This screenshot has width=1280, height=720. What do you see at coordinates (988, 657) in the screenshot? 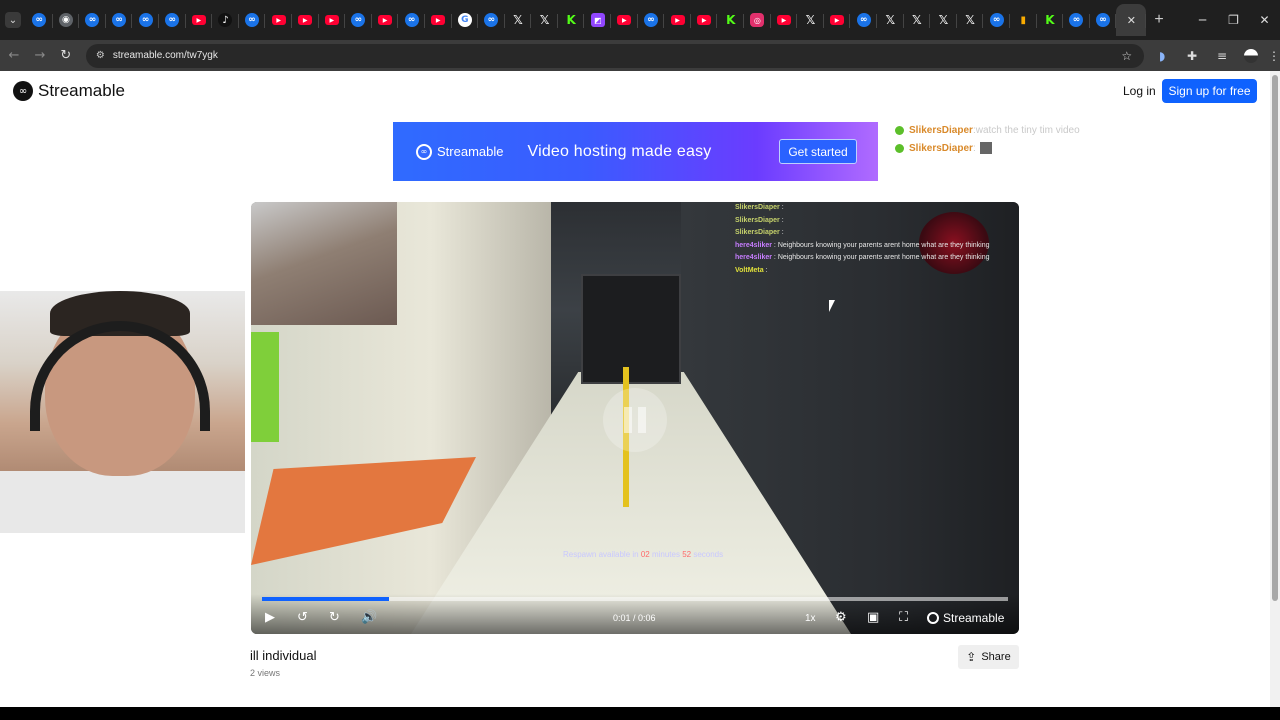
I see `share-button: ⇪ Share` at bounding box center [988, 657].